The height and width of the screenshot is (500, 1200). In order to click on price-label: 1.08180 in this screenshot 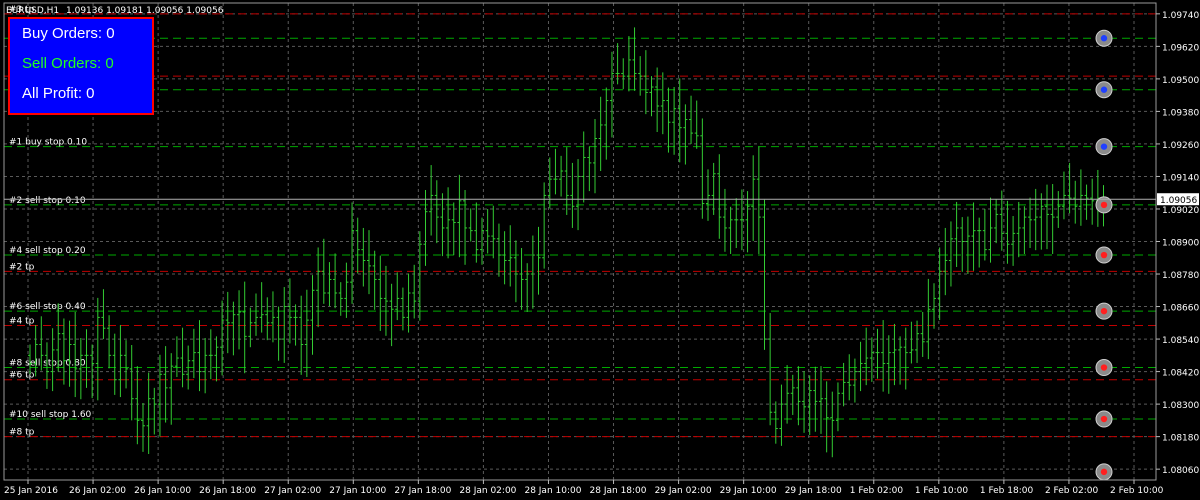, I will do `click(1180, 439)`.